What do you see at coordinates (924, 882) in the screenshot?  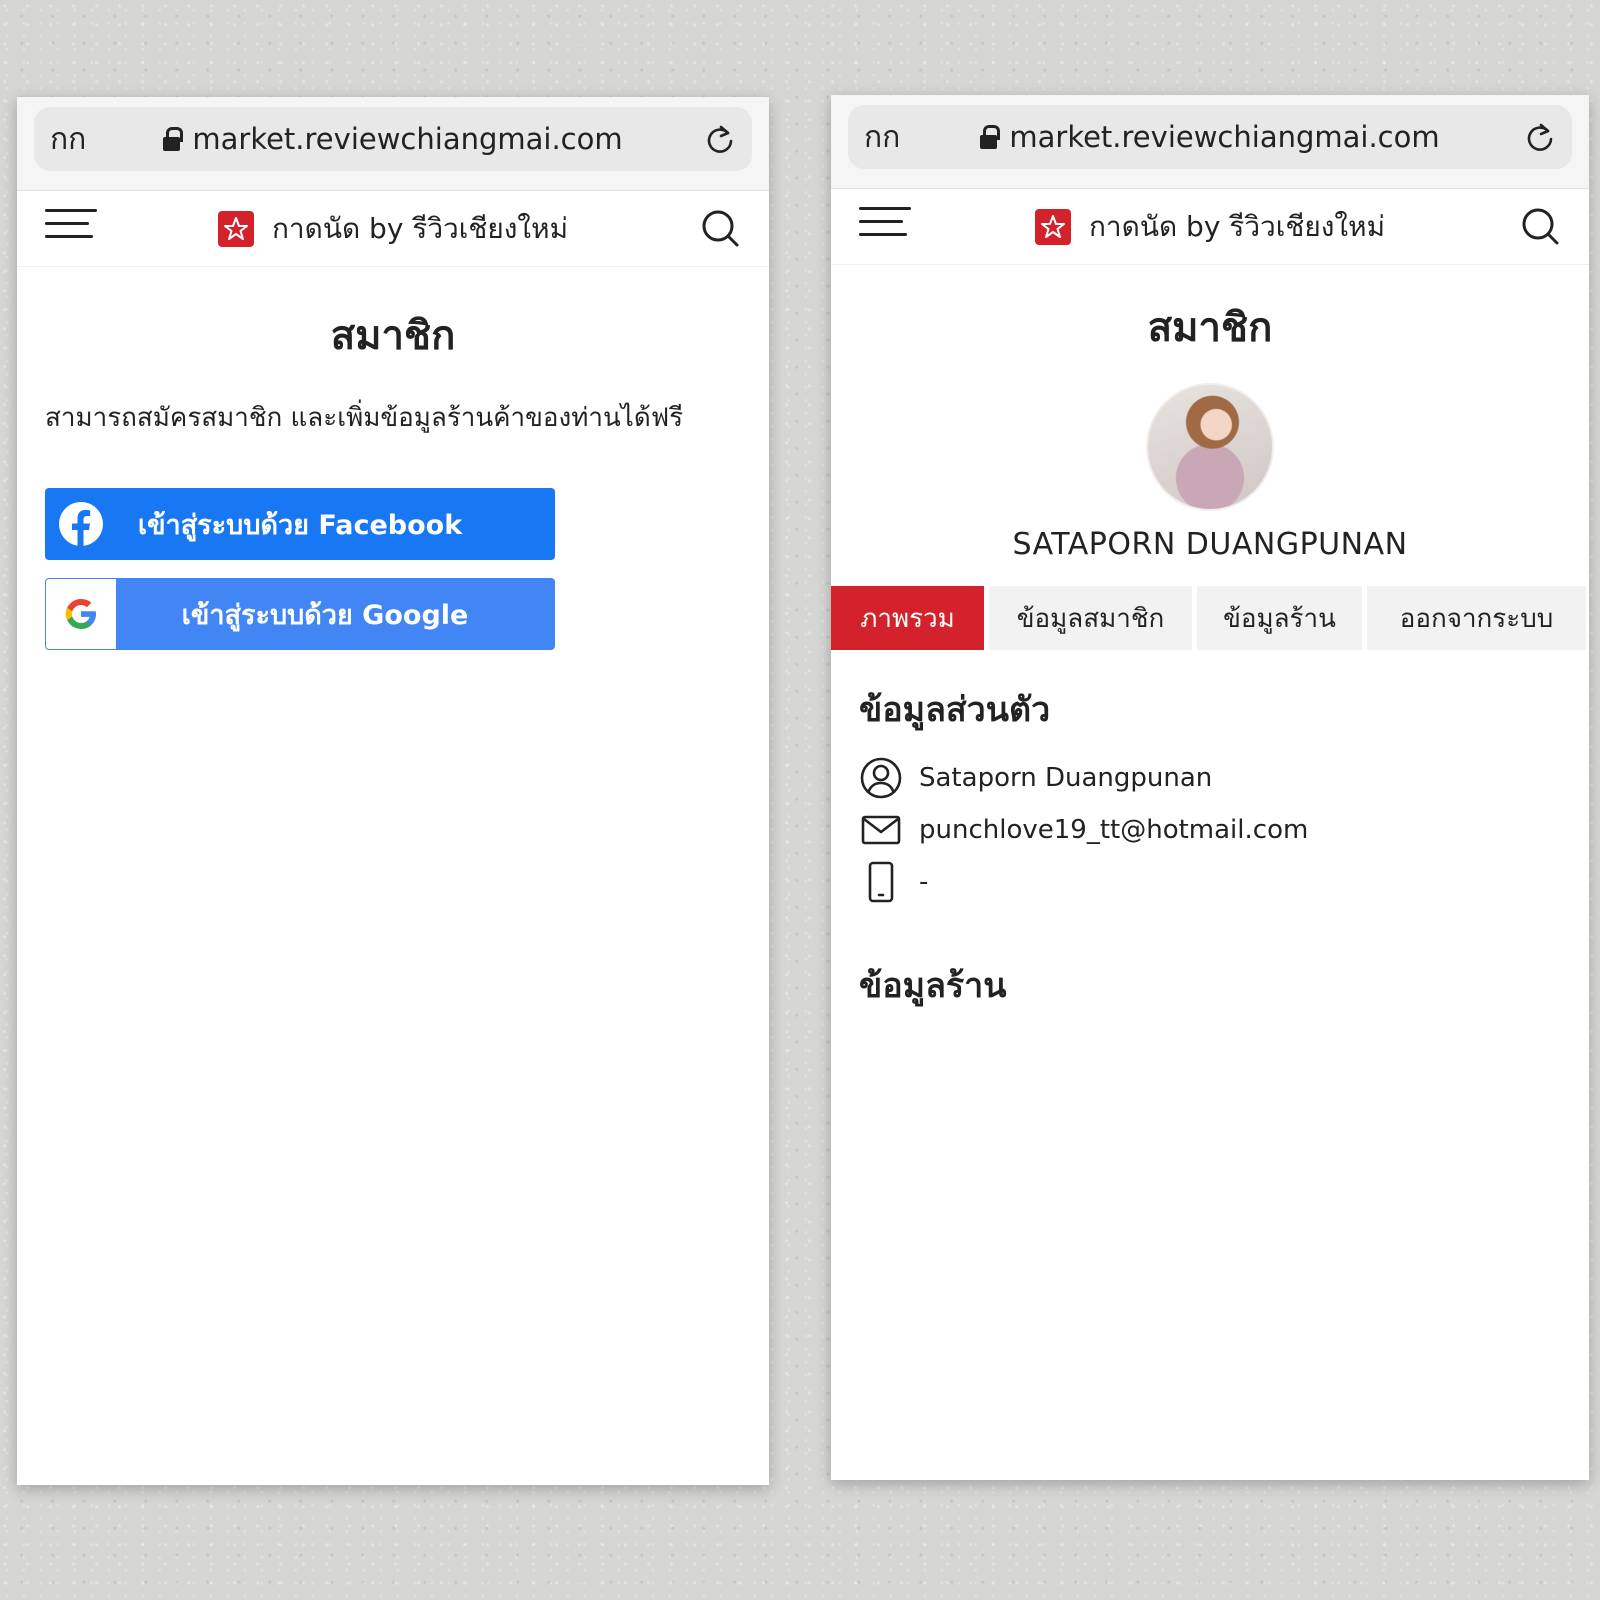 I see `member-phone: -` at bounding box center [924, 882].